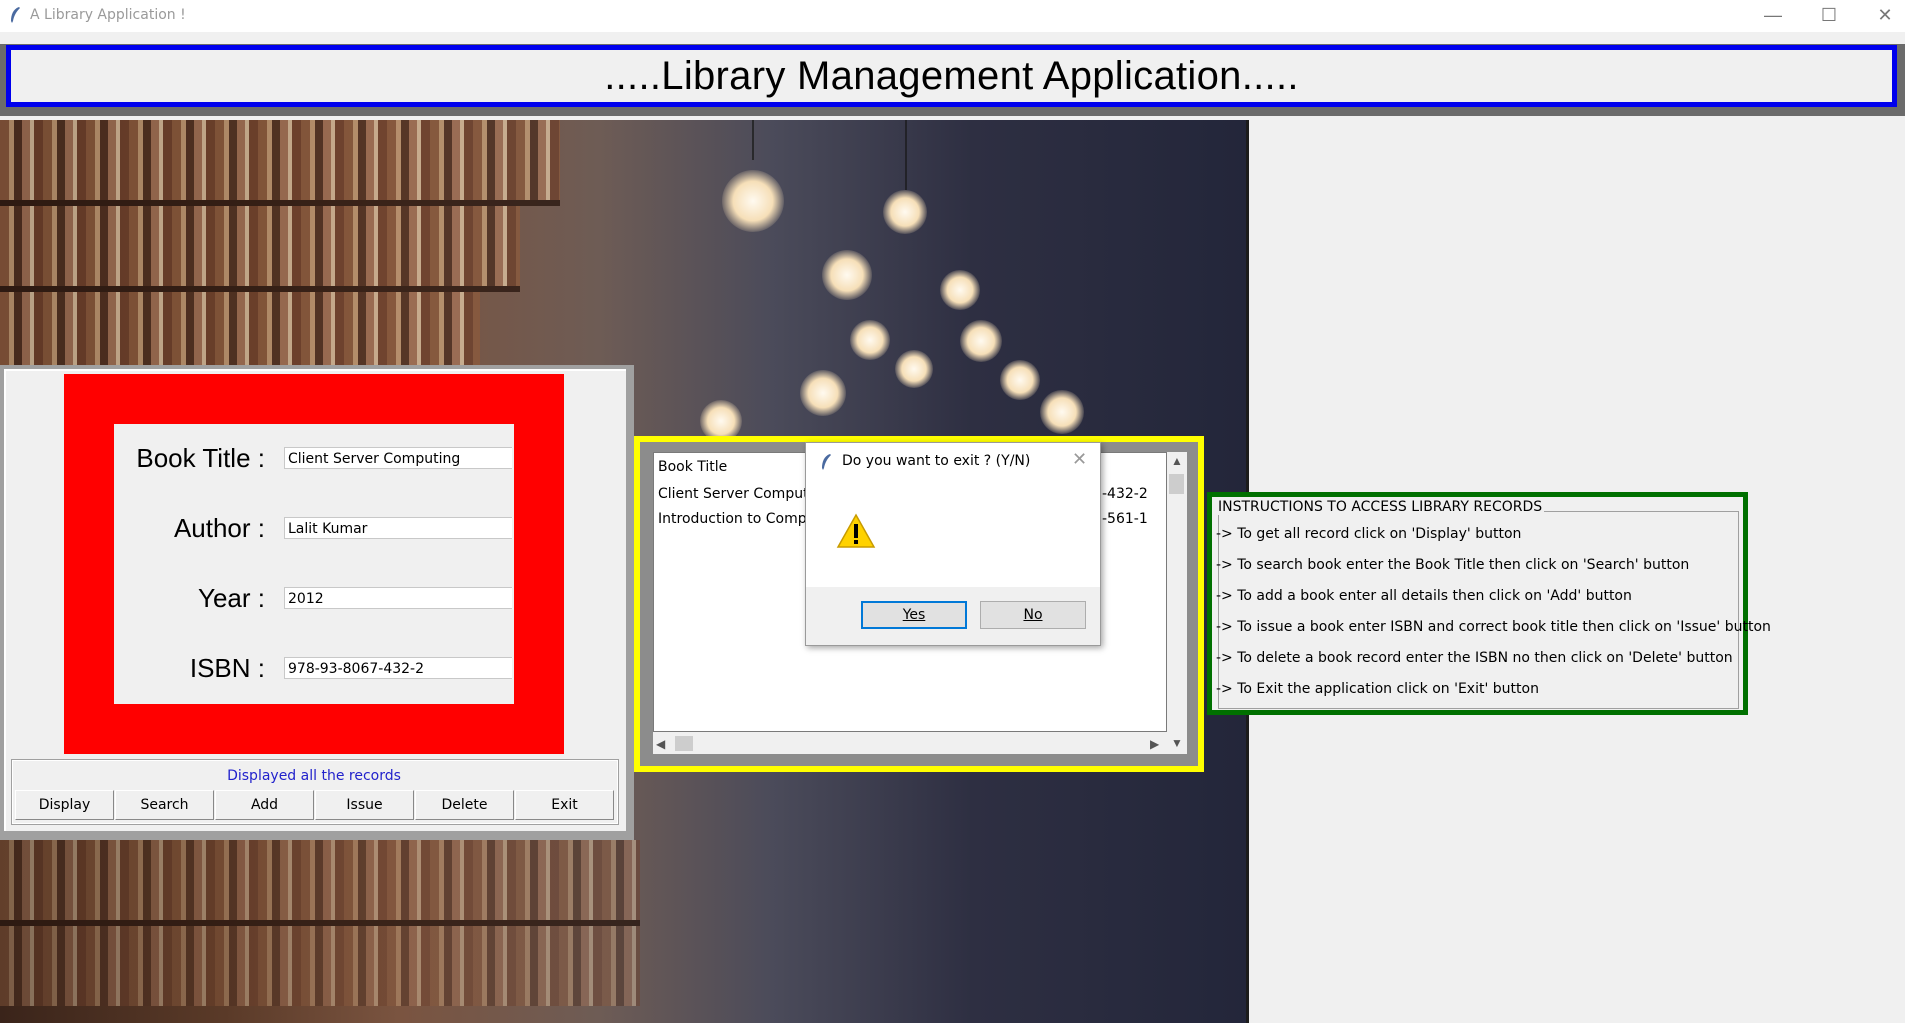 Image resolution: width=1905 pixels, height=1023 pixels. I want to click on window-titlebar: A Library Application ! — ☐ ✕, so click(952, 16).